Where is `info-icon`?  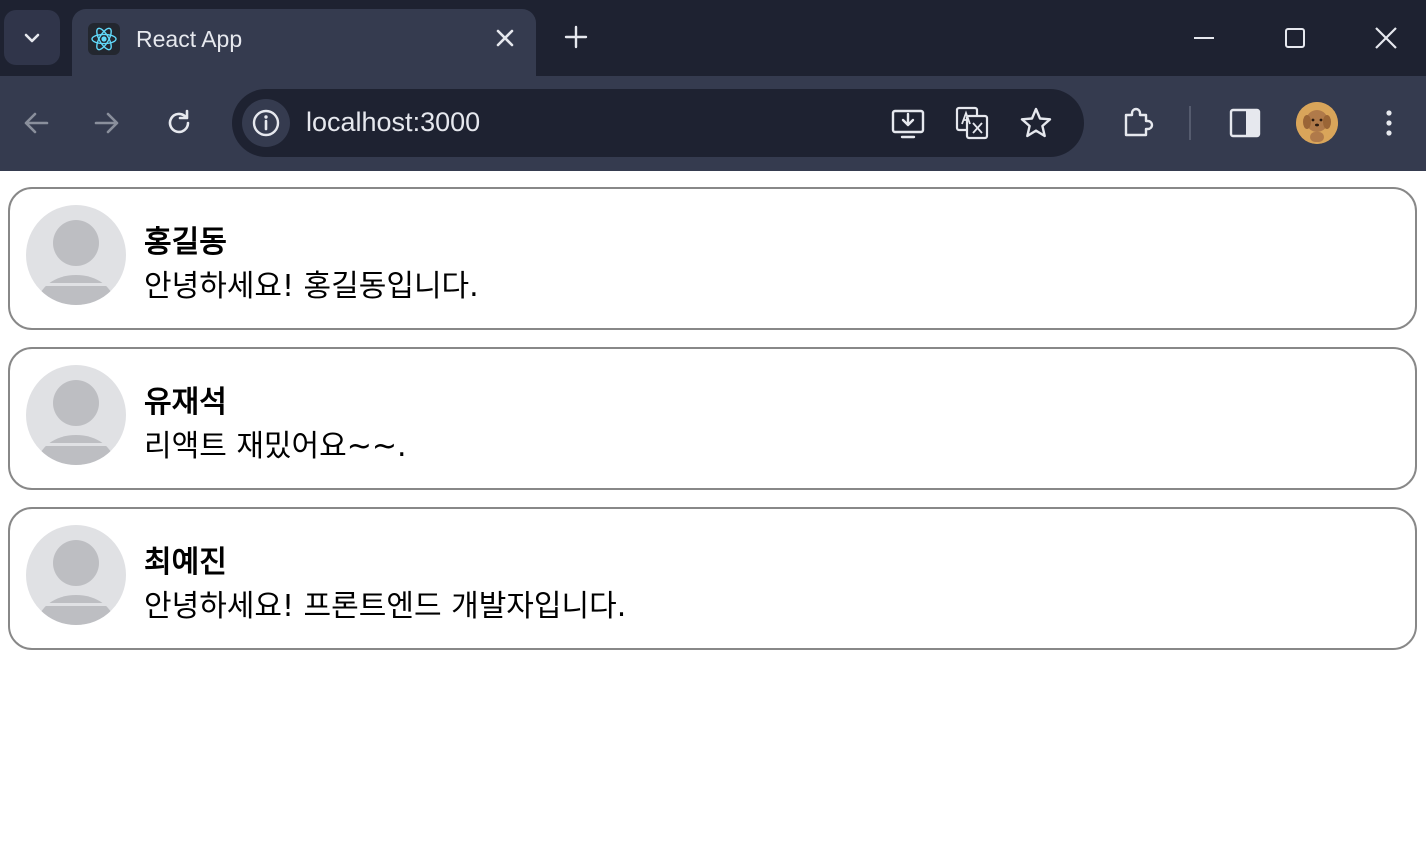 info-icon is located at coordinates (266, 123).